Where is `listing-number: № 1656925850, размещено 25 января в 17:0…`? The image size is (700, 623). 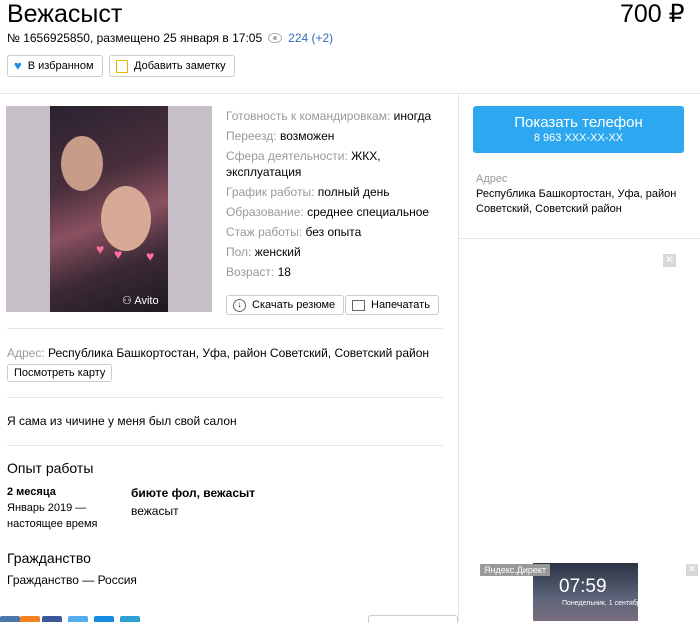 listing-number: № 1656925850, размещено 25 января в 17:0… is located at coordinates (135, 38).